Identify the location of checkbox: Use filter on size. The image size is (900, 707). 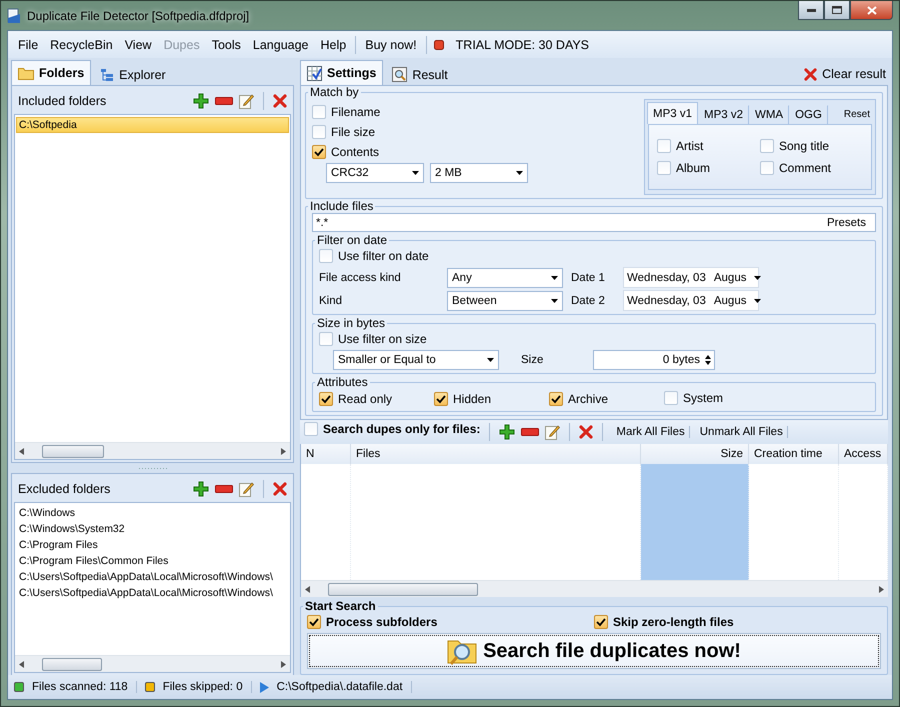
(373, 339).